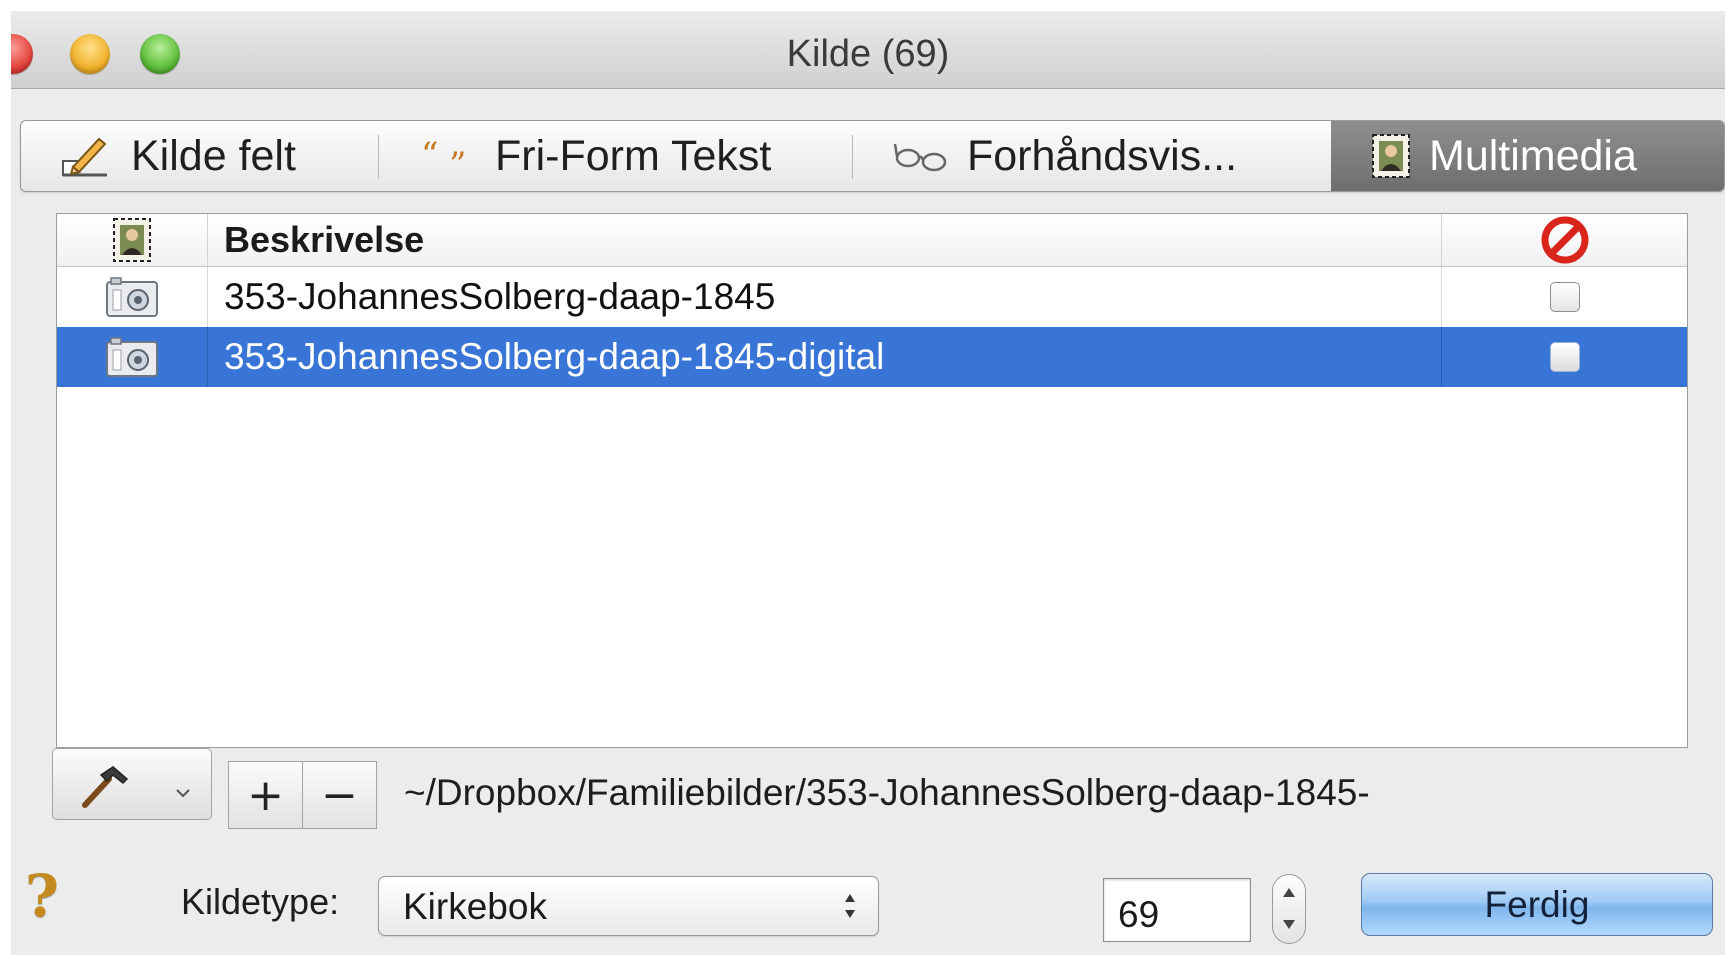 Image resolution: width=1725 pixels, height=955 pixels. I want to click on tab-kilde-felt: Kilde felt, so click(200, 156).